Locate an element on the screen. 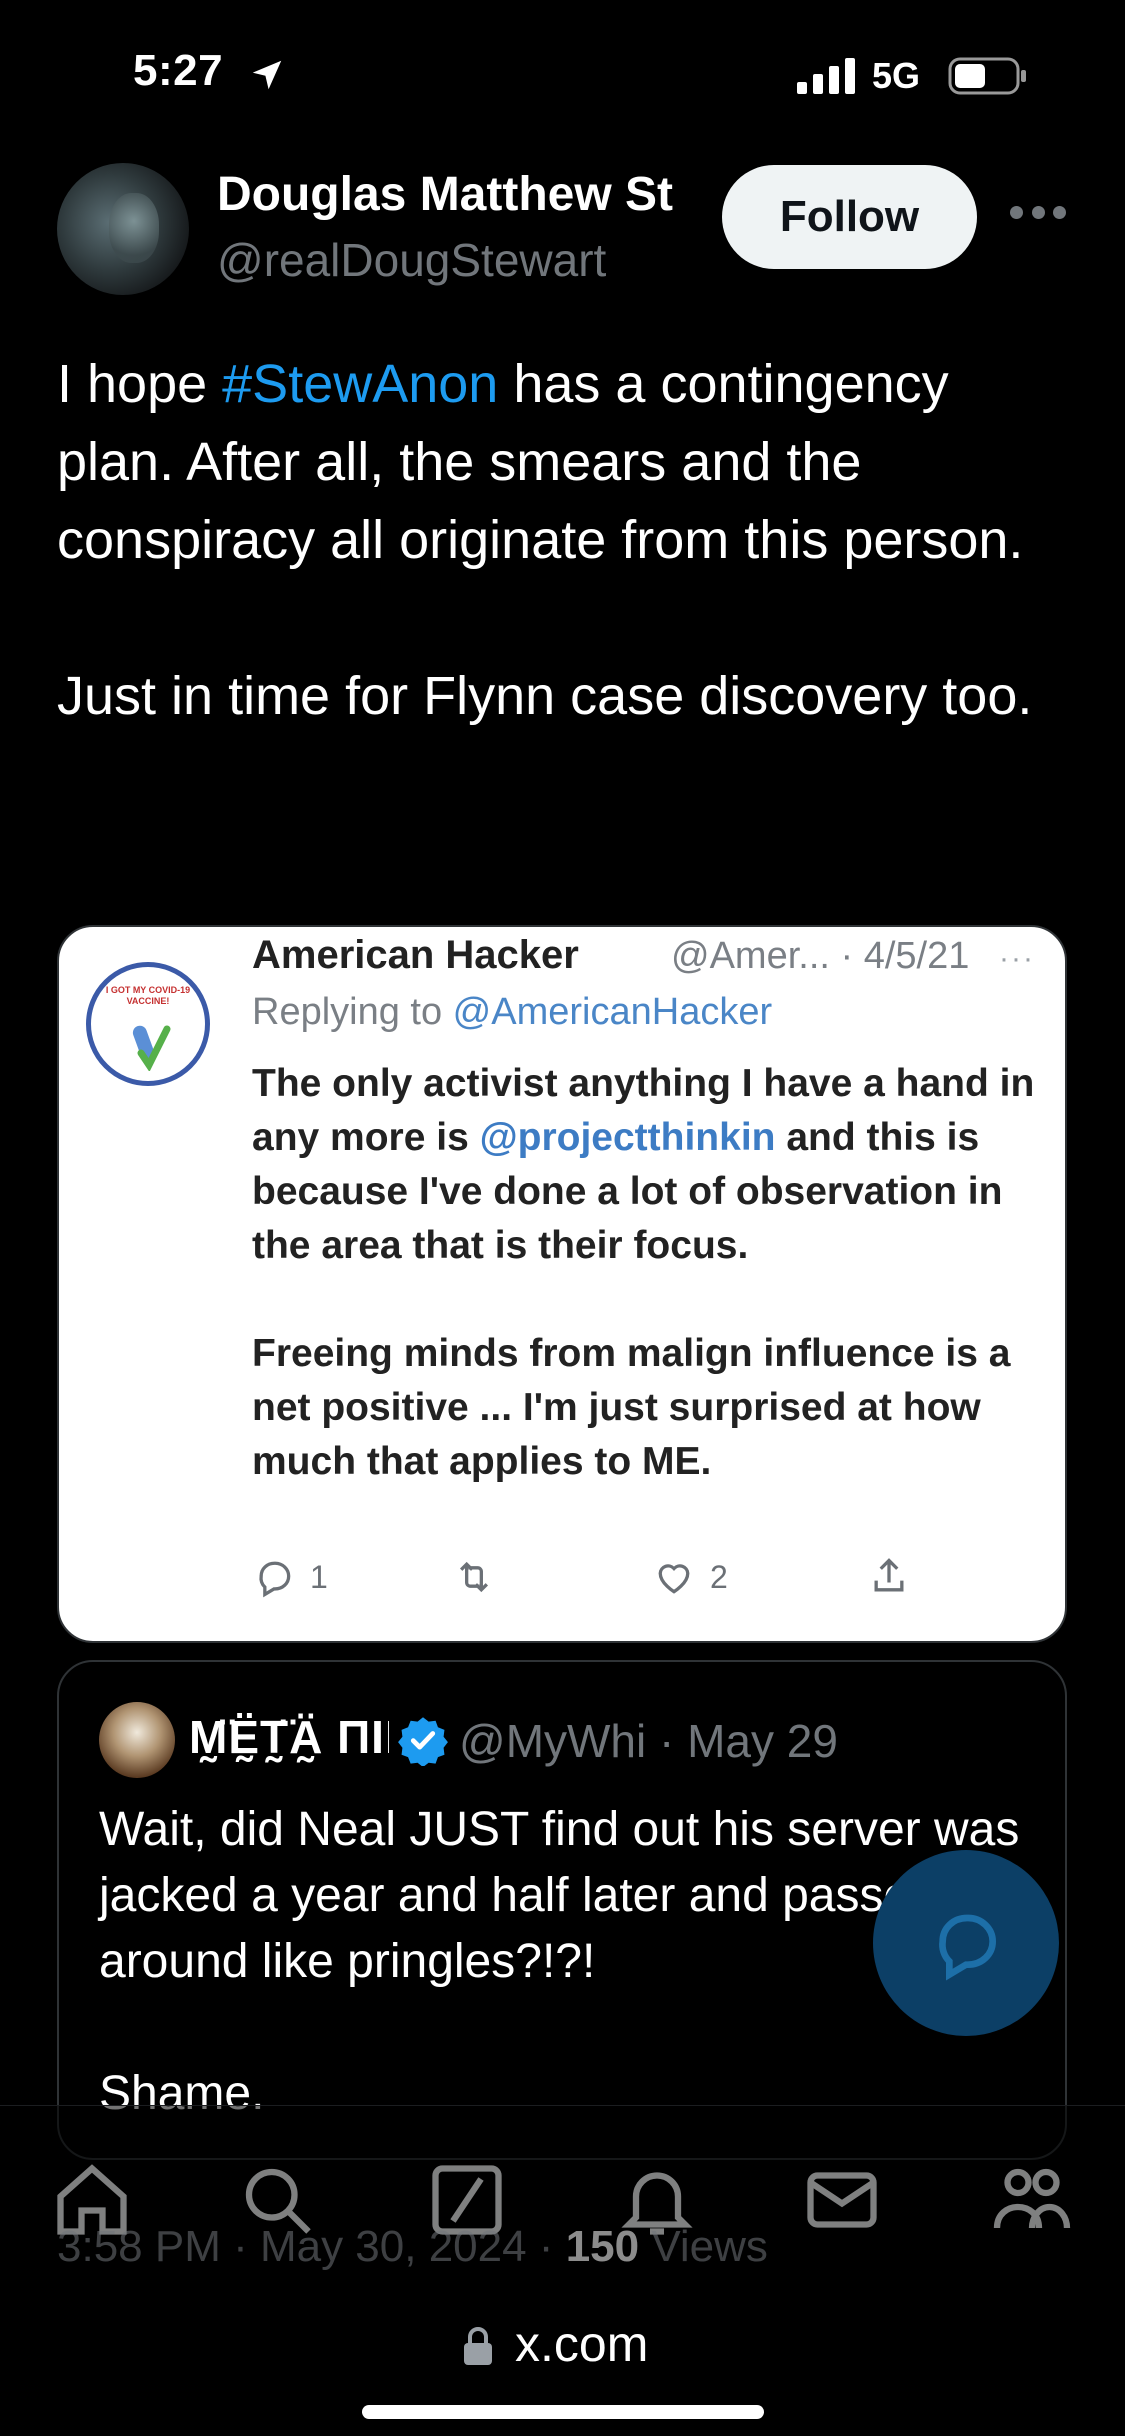  embedded-author-name: American Hacker is located at coordinates (415, 955).